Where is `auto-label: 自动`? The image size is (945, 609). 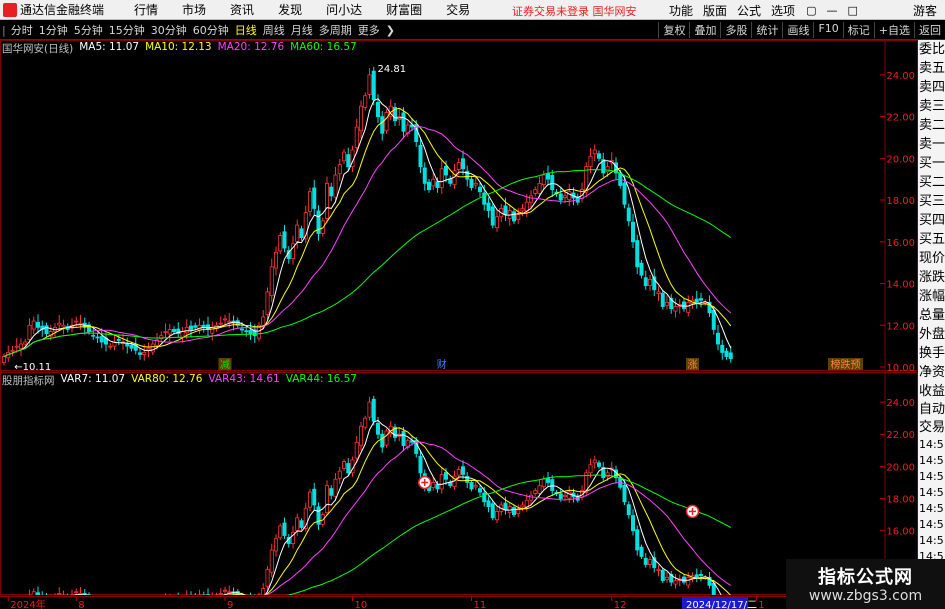 auto-label: 自动 is located at coordinates (931, 410).